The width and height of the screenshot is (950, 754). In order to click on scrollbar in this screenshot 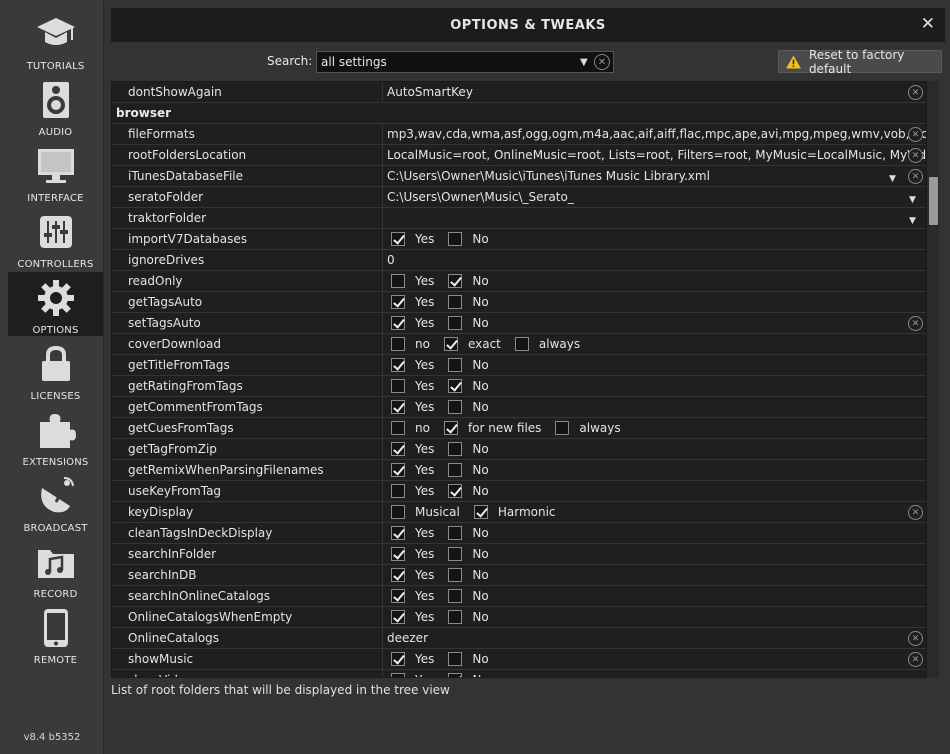, I will do `click(933, 379)`.